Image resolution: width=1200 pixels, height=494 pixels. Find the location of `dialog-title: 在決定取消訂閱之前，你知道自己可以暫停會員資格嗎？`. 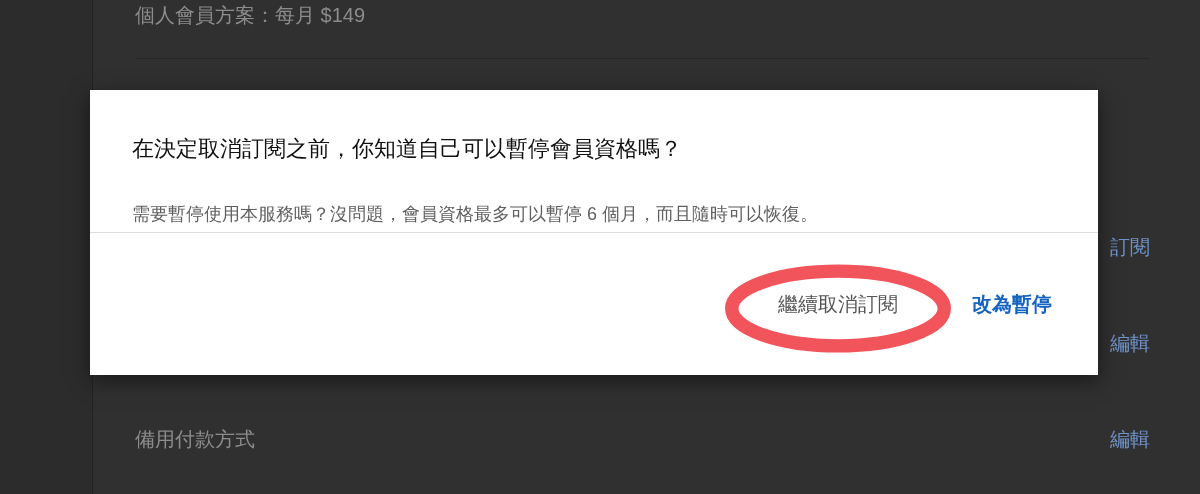

dialog-title: 在決定取消訂閱之前，你知道自己可以暫停會員資格嗎？ is located at coordinates (407, 149).